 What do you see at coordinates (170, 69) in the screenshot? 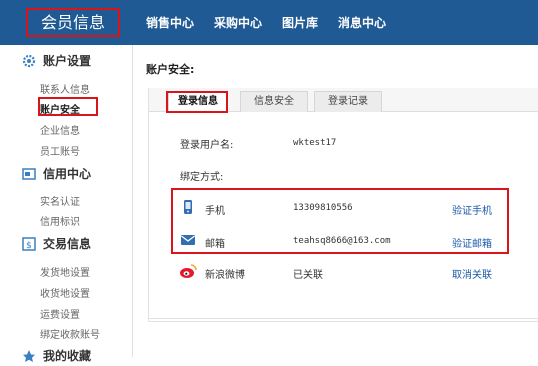
I see `page-title: 账户安全:` at bounding box center [170, 69].